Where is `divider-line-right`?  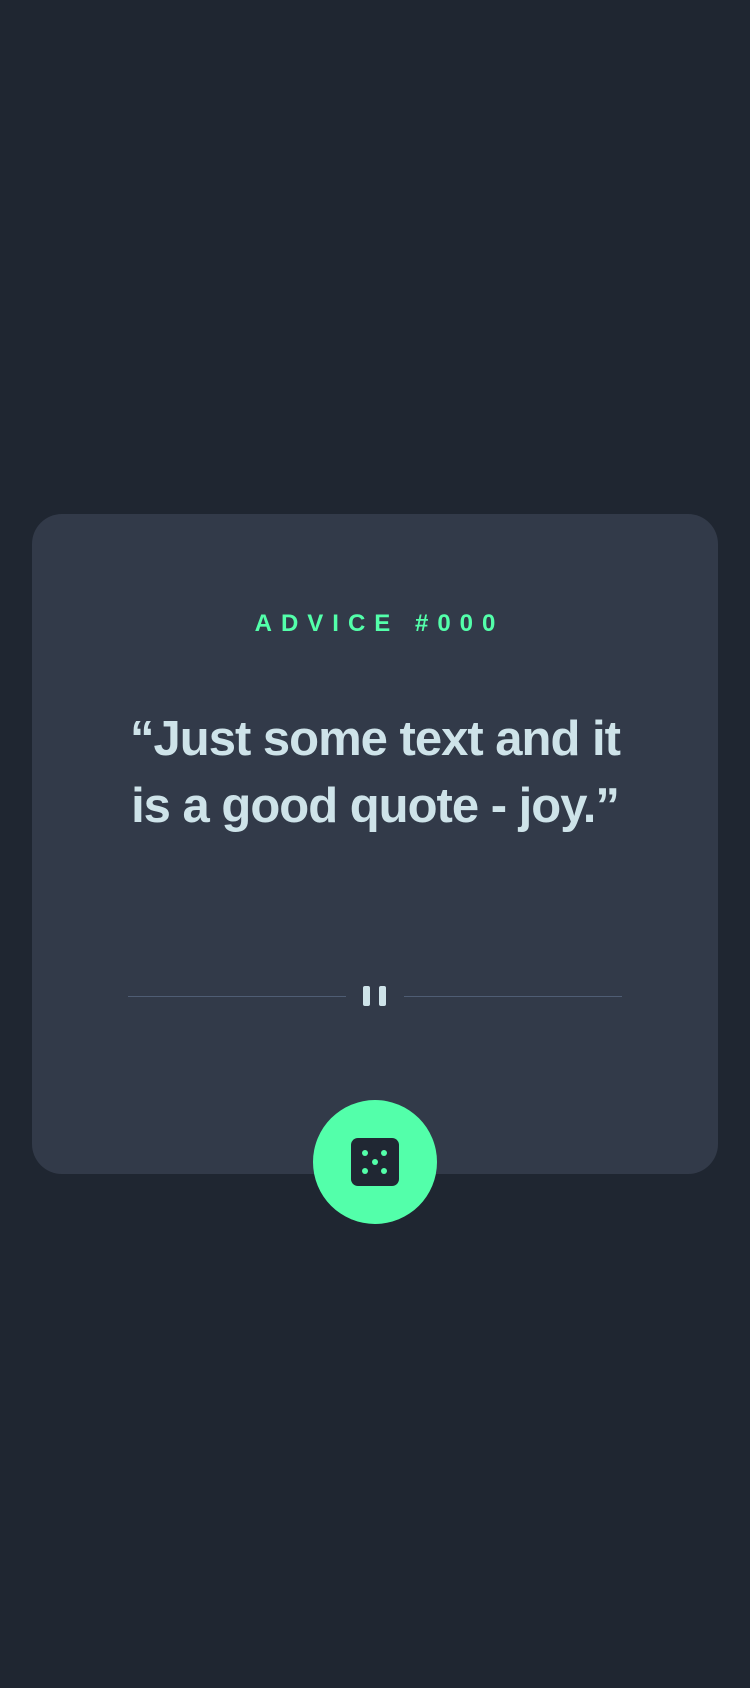
divider-line-right is located at coordinates (513, 996).